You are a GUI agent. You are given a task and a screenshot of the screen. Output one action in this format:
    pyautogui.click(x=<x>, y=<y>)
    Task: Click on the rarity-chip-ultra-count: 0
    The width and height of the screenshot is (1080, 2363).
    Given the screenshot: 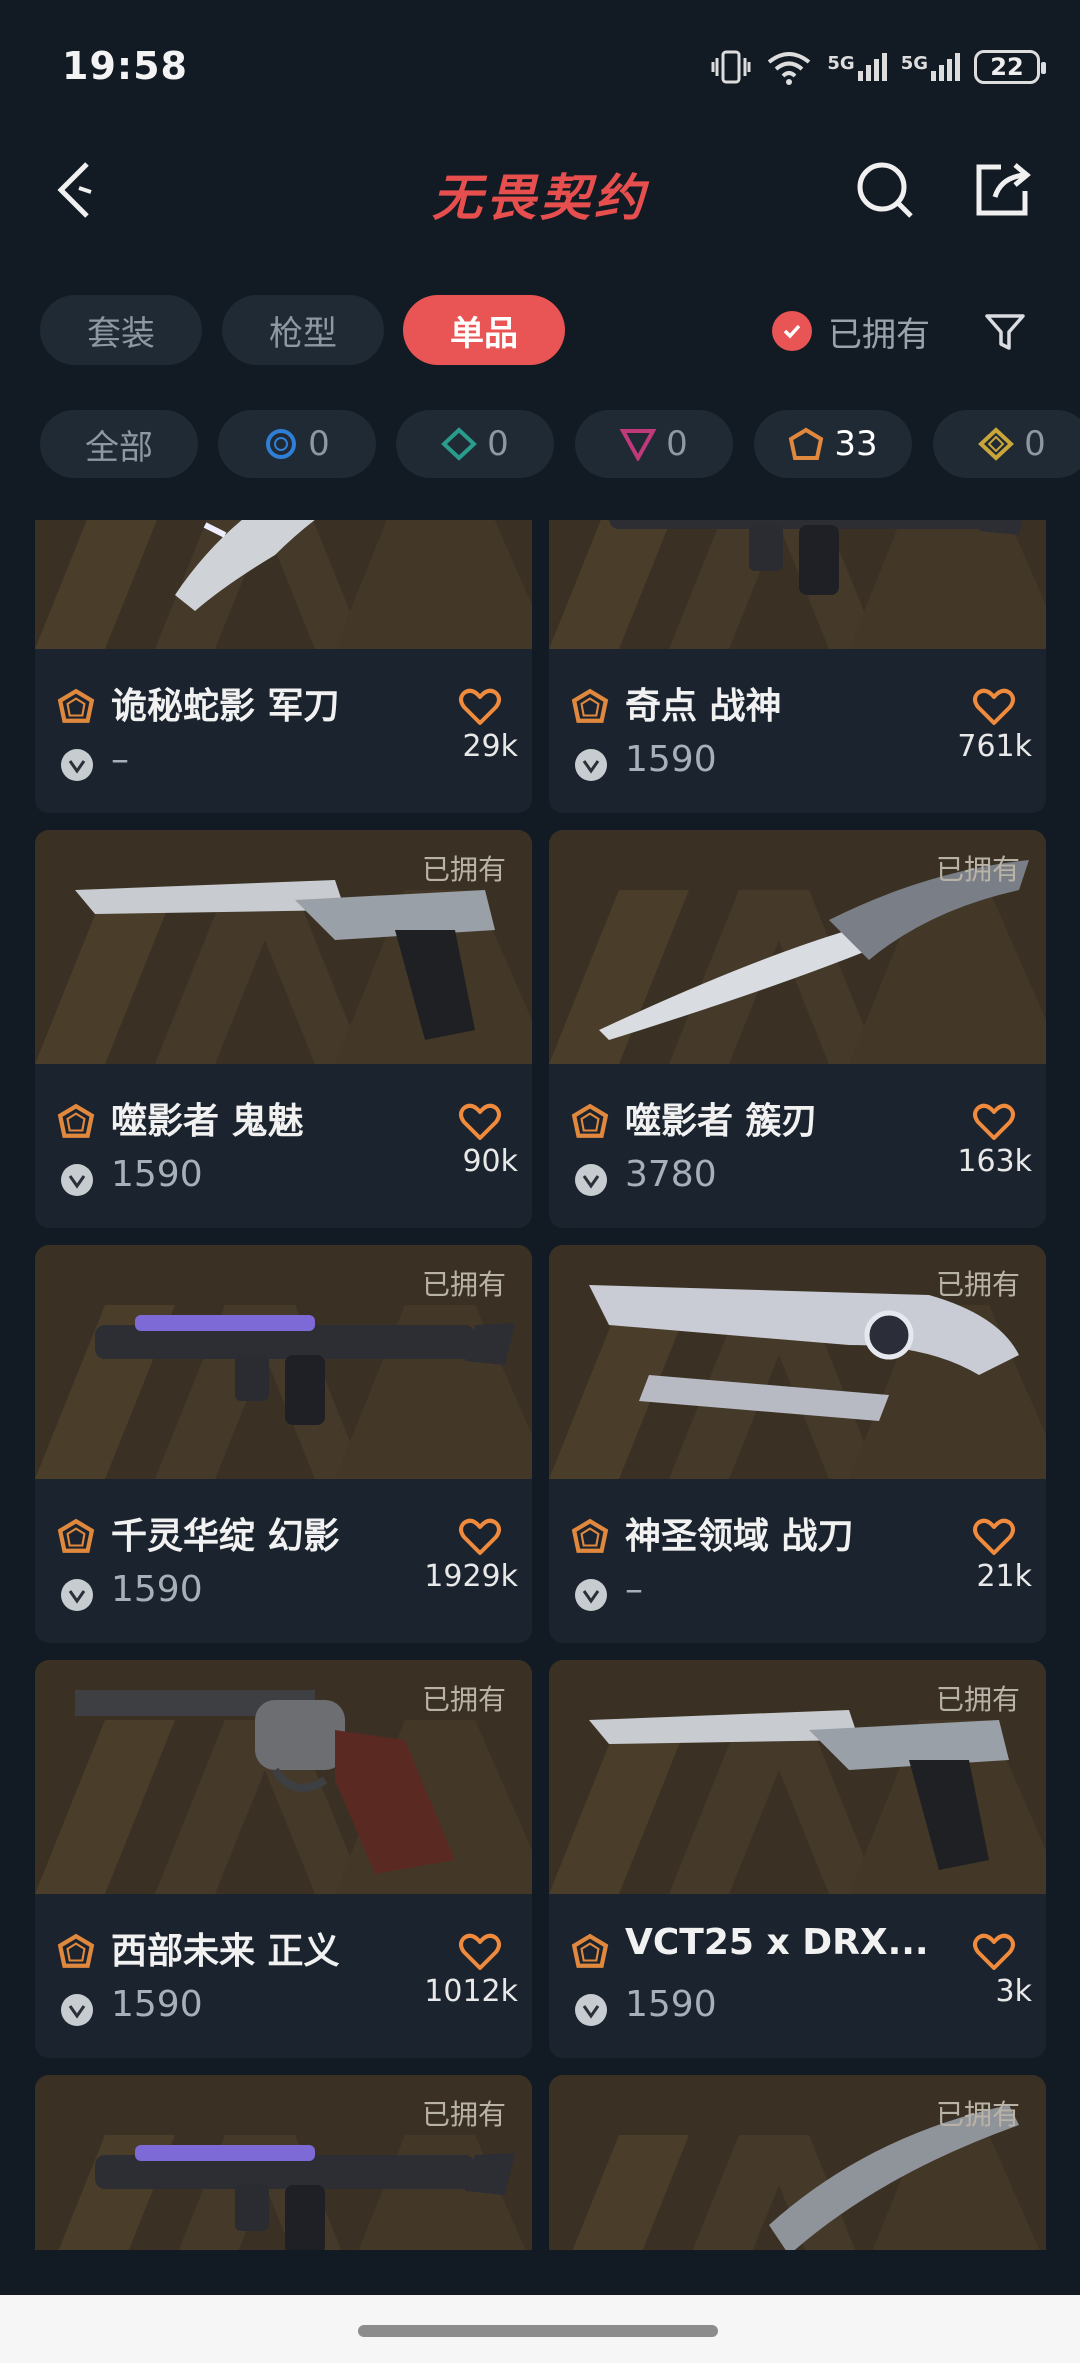 What is the action you would take?
    pyautogui.click(x=1035, y=444)
    